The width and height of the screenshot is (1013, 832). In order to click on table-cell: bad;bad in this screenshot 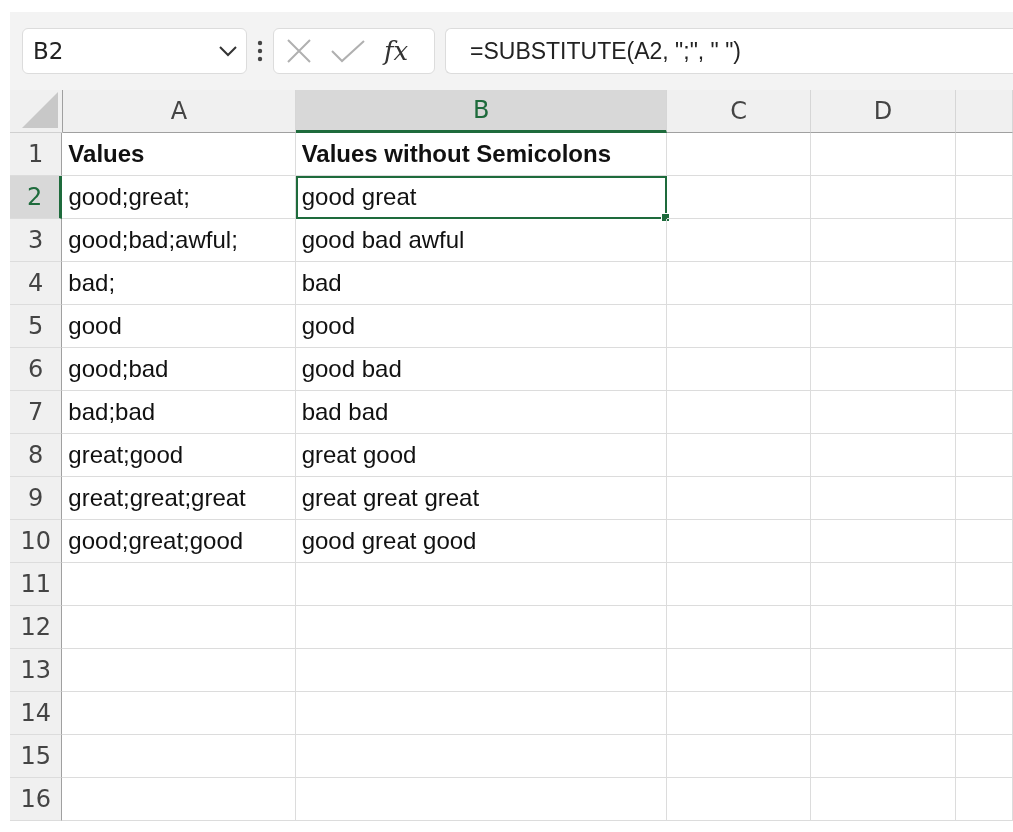, I will do `click(179, 412)`.